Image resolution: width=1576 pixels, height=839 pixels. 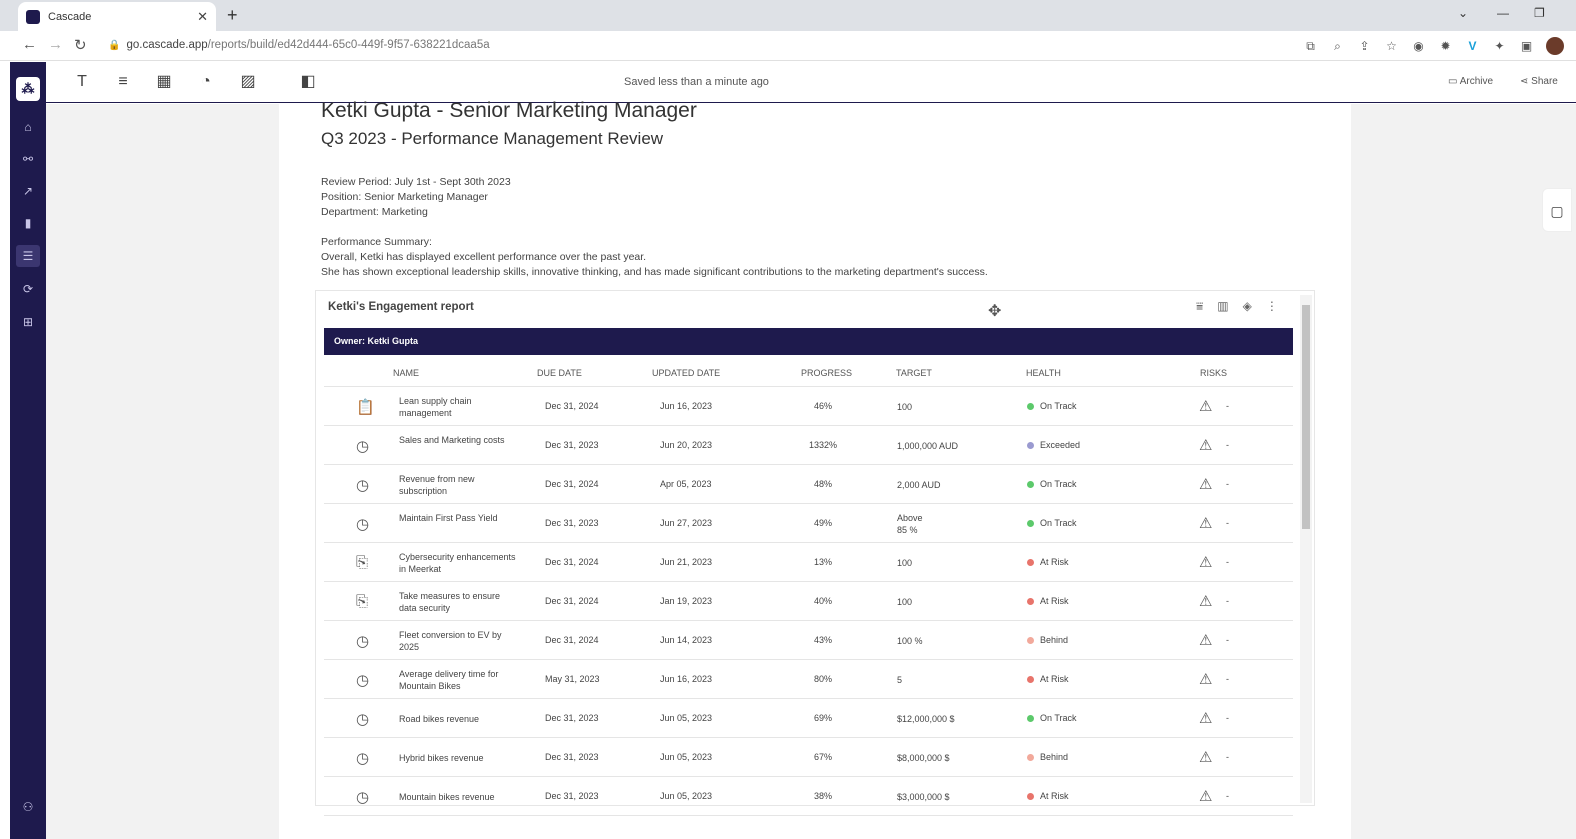 What do you see at coordinates (28, 256) in the screenshot?
I see `reports-icon: ☰` at bounding box center [28, 256].